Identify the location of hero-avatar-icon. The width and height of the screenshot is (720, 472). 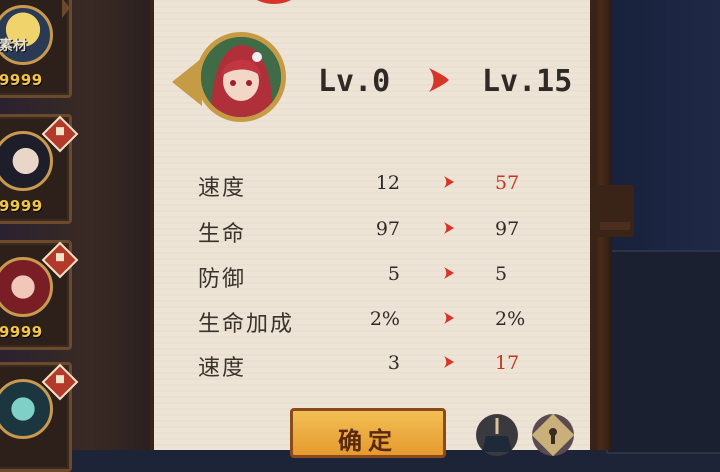
(241, 77).